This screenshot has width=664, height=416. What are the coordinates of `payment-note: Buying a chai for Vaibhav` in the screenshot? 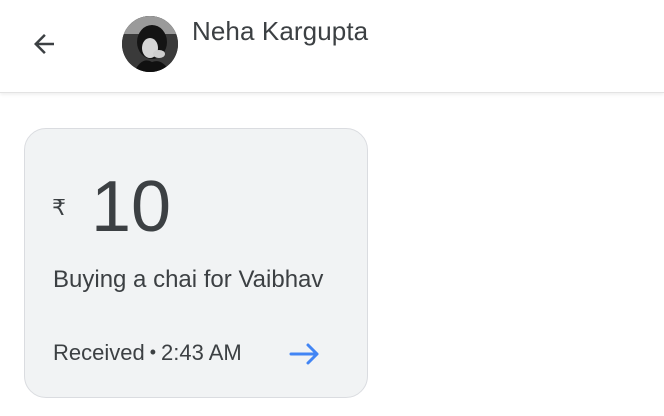 It's located at (188, 279).